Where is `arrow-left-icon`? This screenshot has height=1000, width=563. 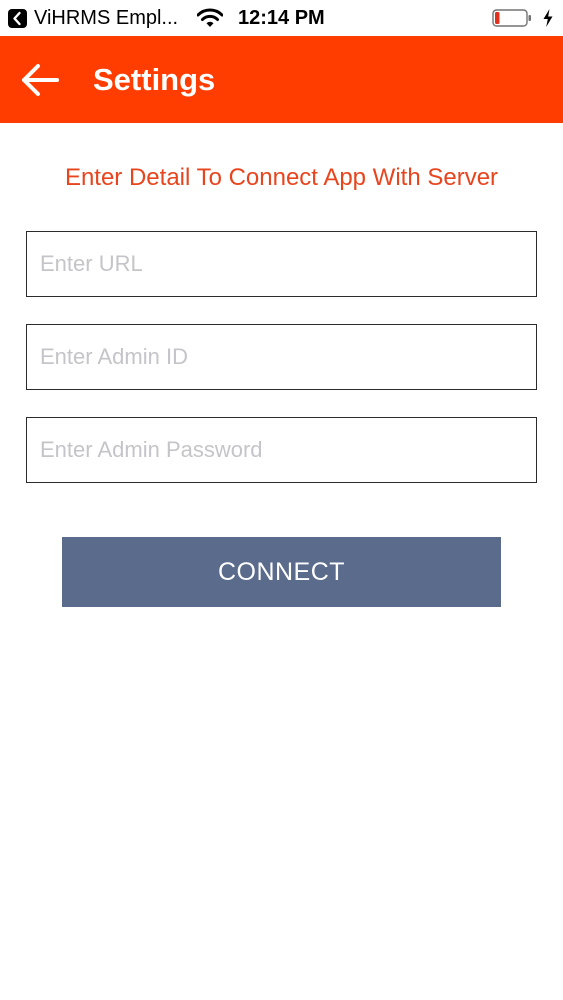 arrow-left-icon is located at coordinates (40, 80).